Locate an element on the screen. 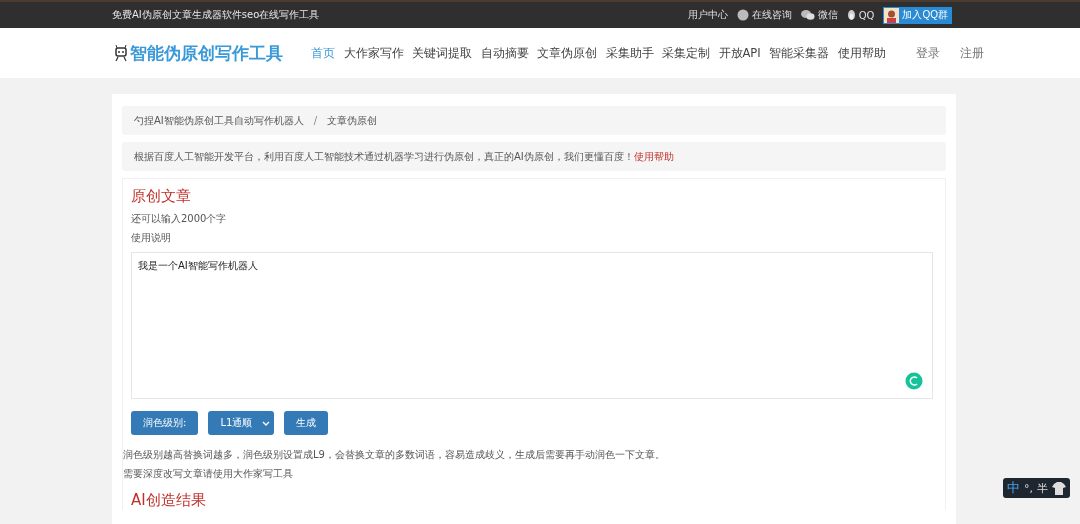 The image size is (1080, 524). level-dropdown: L1通顺 is located at coordinates (241, 423).